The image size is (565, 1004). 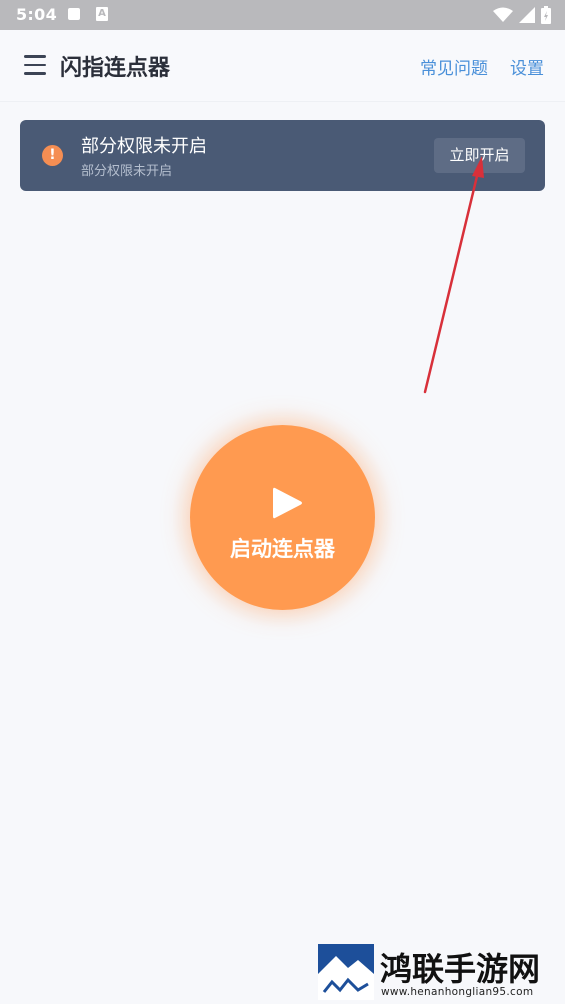 I want to click on watermark-title: 鸿联手游网, so click(x=460, y=969).